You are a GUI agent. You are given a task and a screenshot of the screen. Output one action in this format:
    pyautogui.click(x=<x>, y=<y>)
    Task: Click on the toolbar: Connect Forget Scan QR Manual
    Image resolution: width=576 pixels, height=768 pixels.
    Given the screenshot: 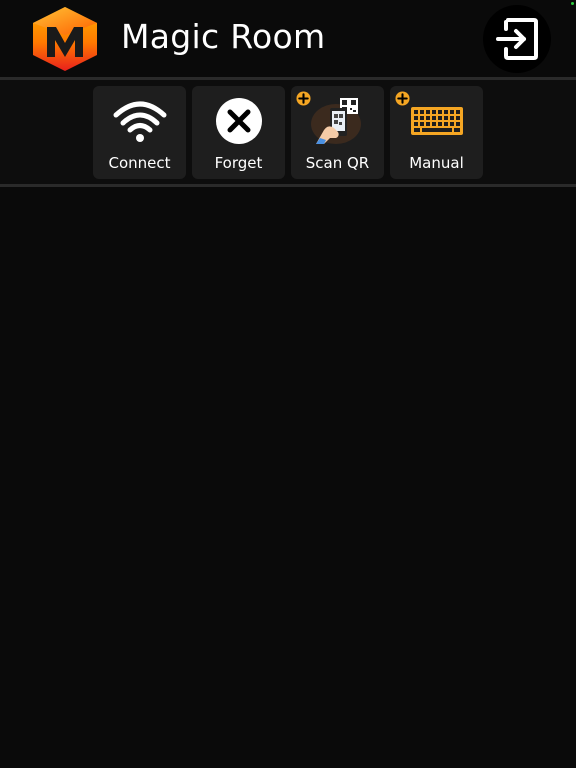 What is the action you would take?
    pyautogui.click(x=288, y=132)
    